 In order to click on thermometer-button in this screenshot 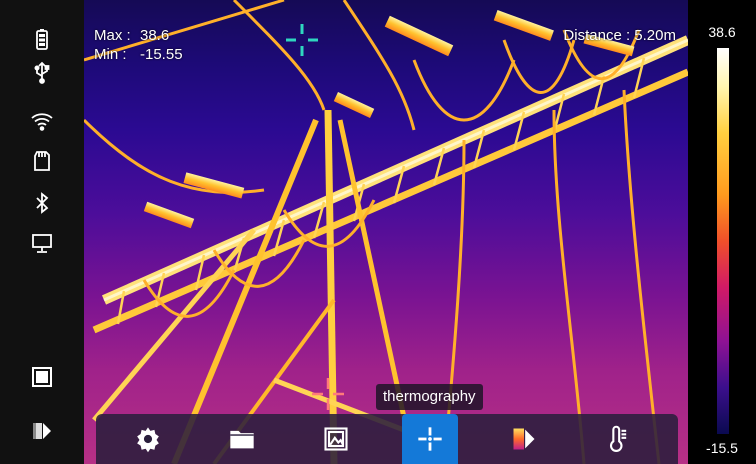, I will do `click(618, 439)`.